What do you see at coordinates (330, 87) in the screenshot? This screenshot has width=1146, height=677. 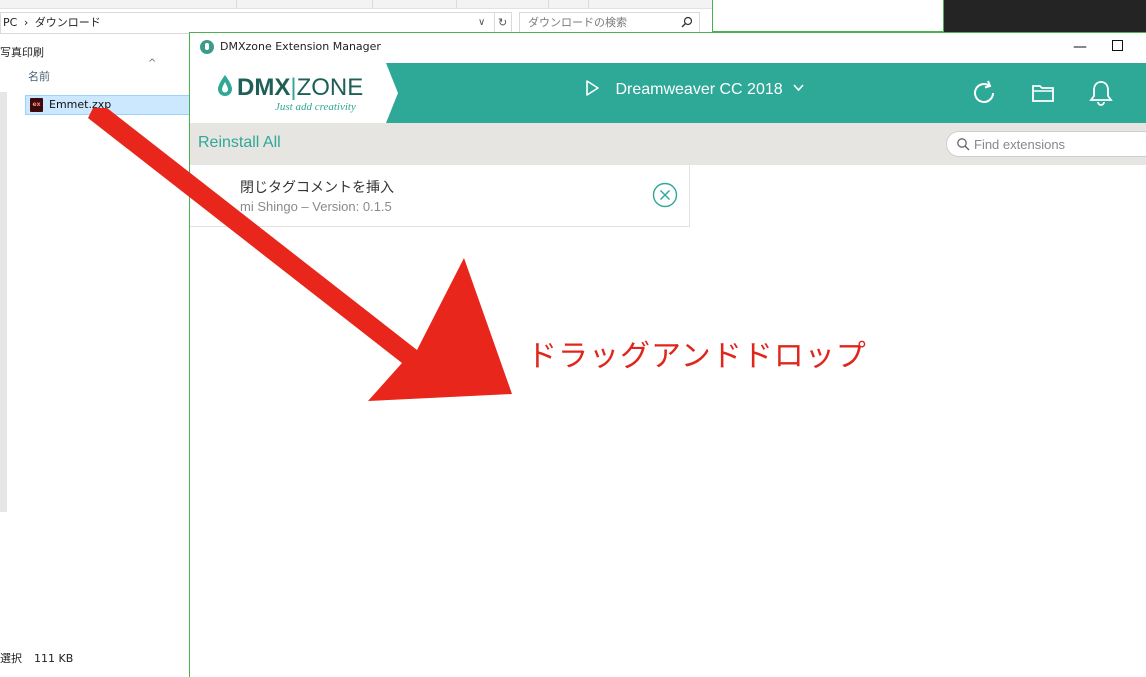 I see `logo-zone: ZONE` at bounding box center [330, 87].